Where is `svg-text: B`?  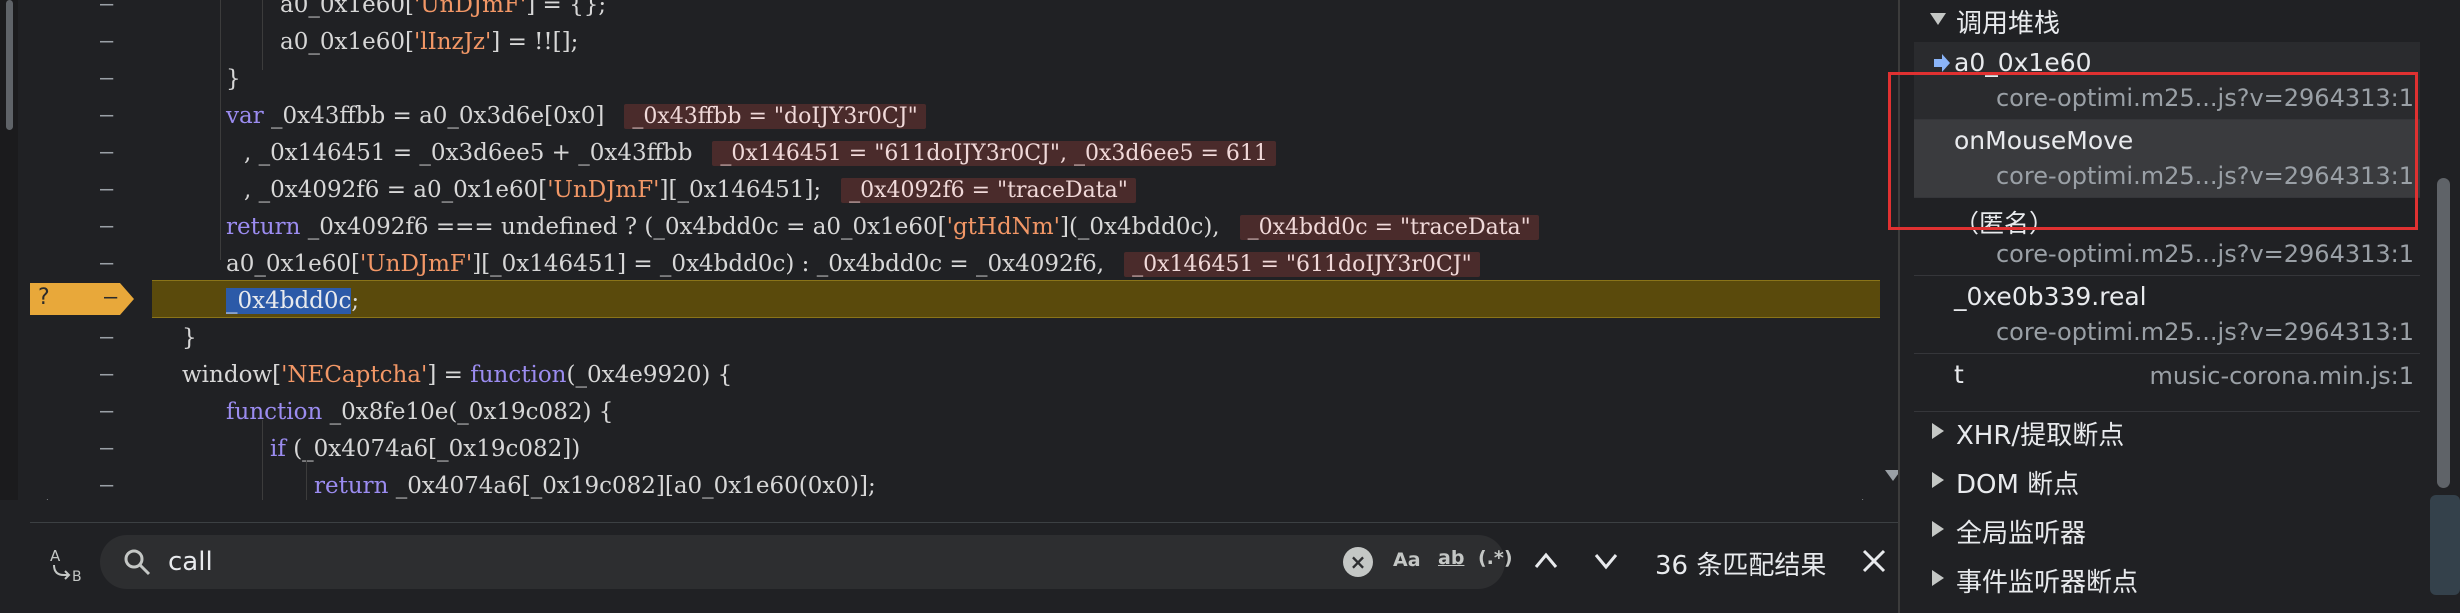
svg-text: B is located at coordinates (77, 577).